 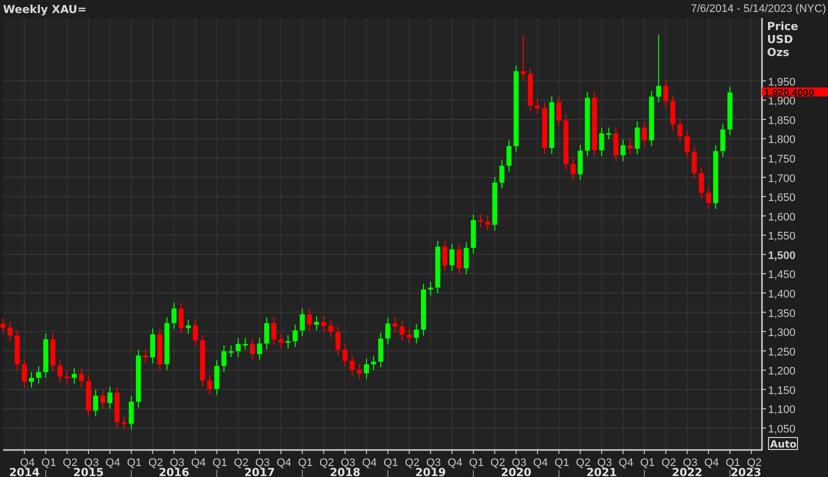 I want to click on price-tick: 1,350, so click(x=779, y=314).